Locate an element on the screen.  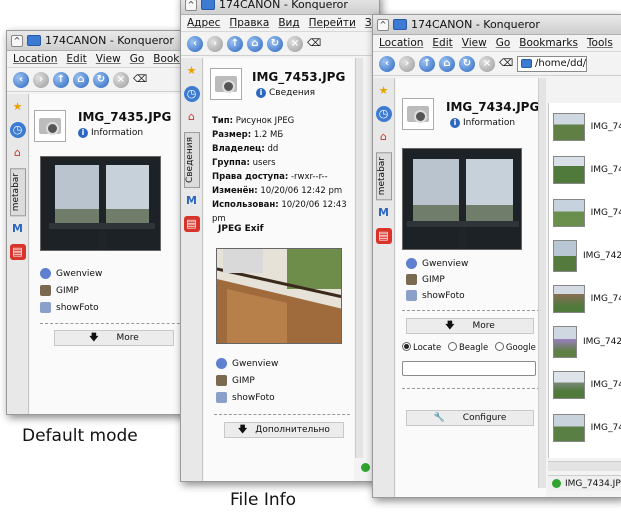
metabar-scrollbar is located at coordinates (542, 283).